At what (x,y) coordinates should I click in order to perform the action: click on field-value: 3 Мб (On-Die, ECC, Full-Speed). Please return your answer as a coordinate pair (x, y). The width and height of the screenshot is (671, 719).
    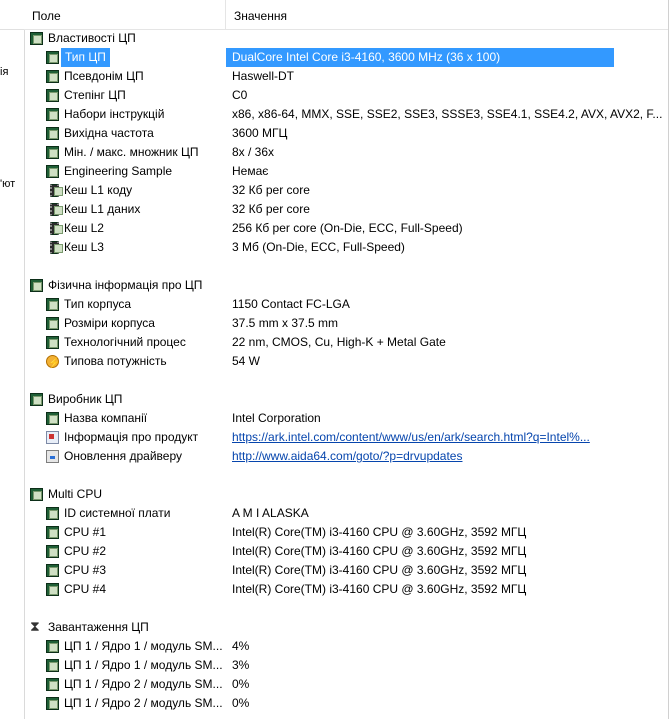
    Looking at the image, I should click on (318, 247).